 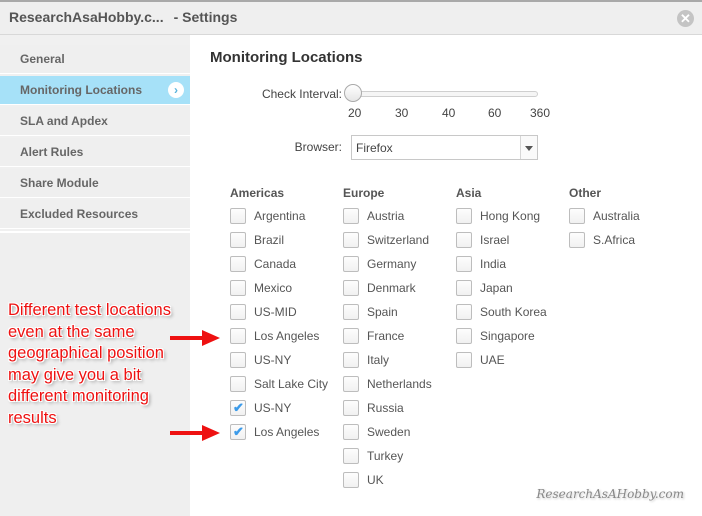 I want to click on location-option: Turkey, so click(x=373, y=458).